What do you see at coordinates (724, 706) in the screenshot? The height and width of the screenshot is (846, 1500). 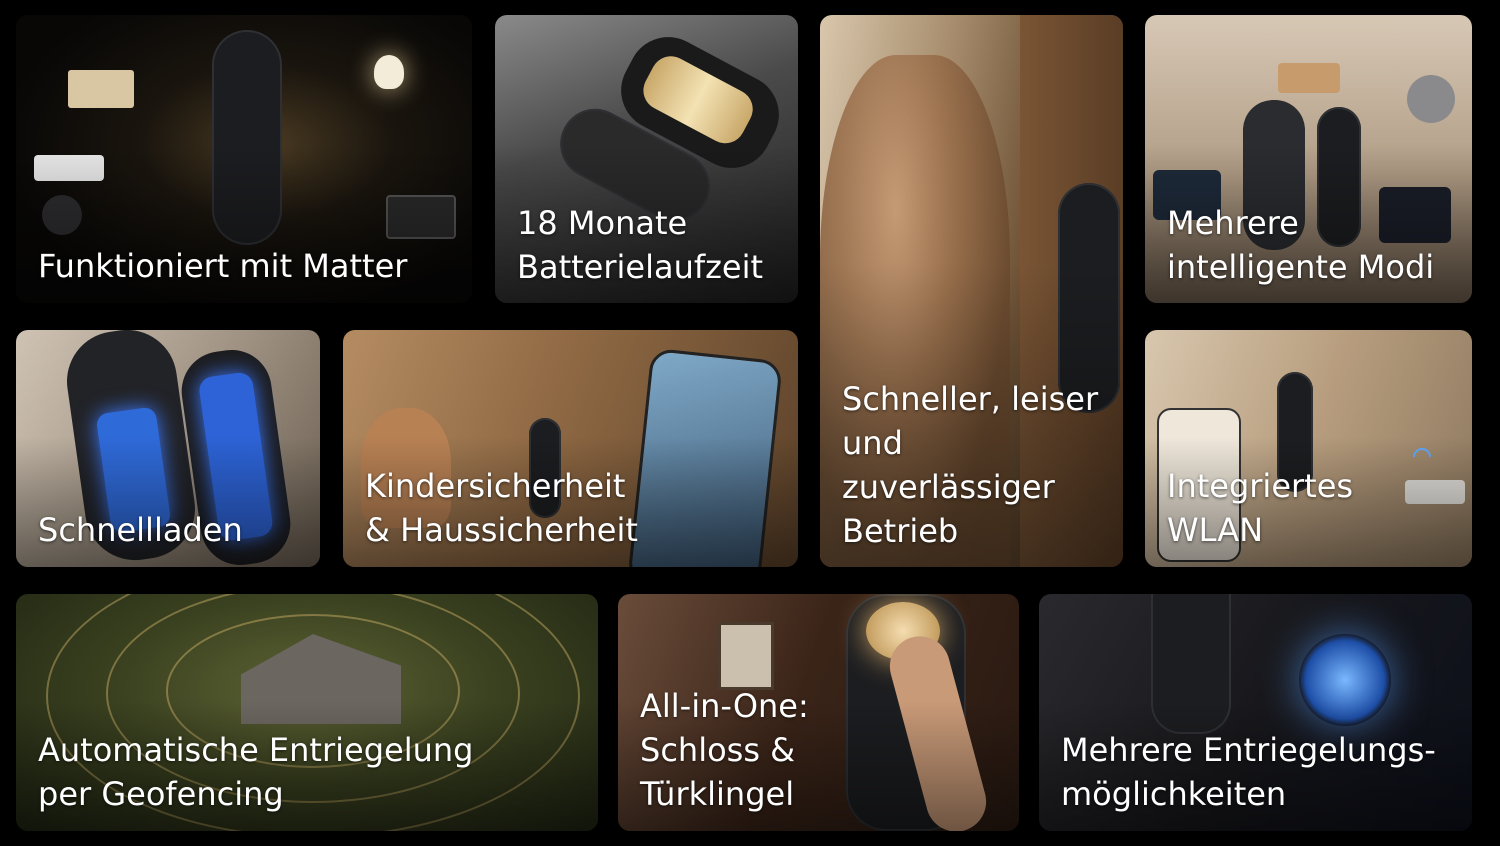 I see `caption-line: All-in-One:` at bounding box center [724, 706].